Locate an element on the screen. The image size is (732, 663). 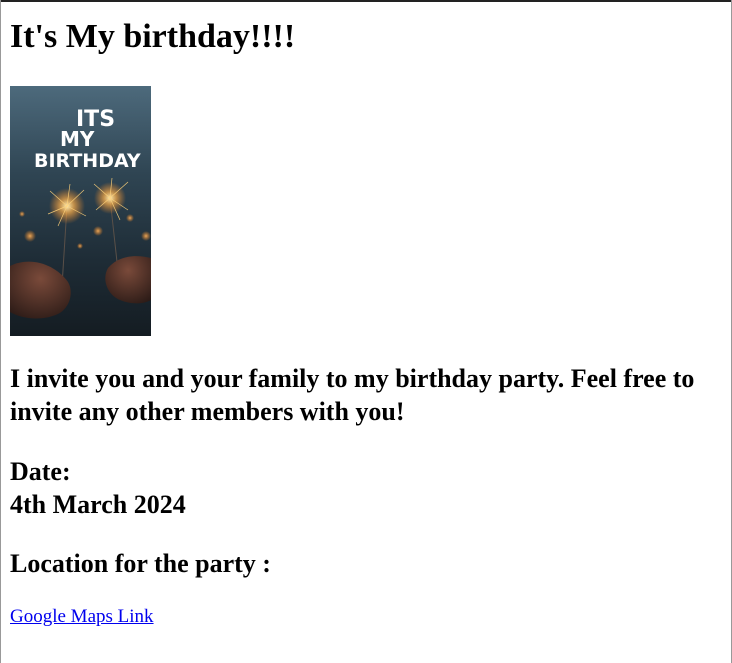
poster-line2: MY is located at coordinates (77, 139).